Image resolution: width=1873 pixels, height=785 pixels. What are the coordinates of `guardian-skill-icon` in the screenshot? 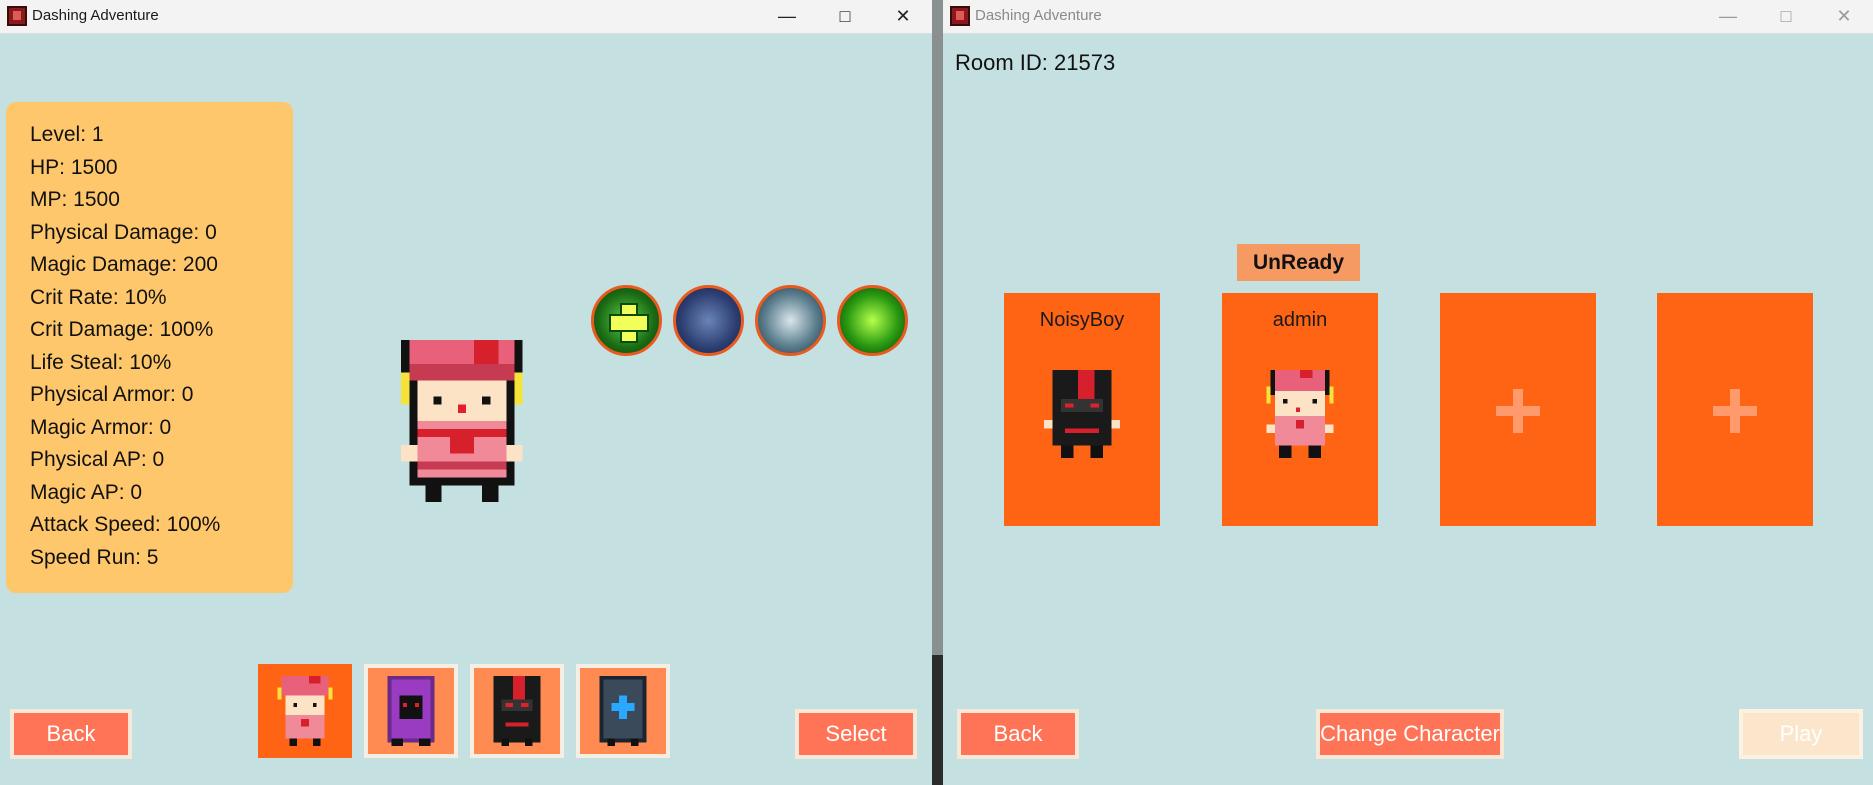 It's located at (790, 320).